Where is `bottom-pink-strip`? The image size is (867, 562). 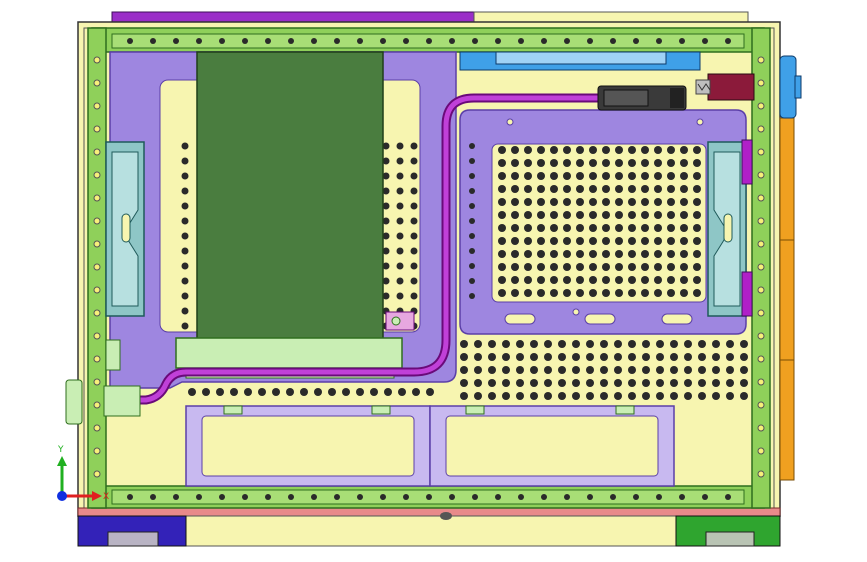
bottom-pink-strip is located at coordinates (429, 512).